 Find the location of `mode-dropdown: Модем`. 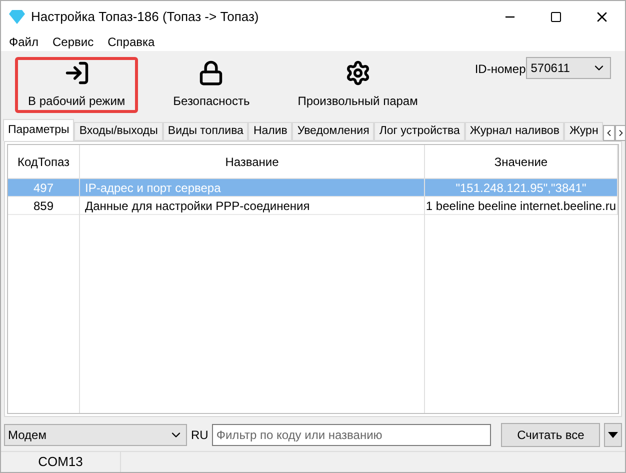

mode-dropdown: Модем is located at coordinates (96, 435).